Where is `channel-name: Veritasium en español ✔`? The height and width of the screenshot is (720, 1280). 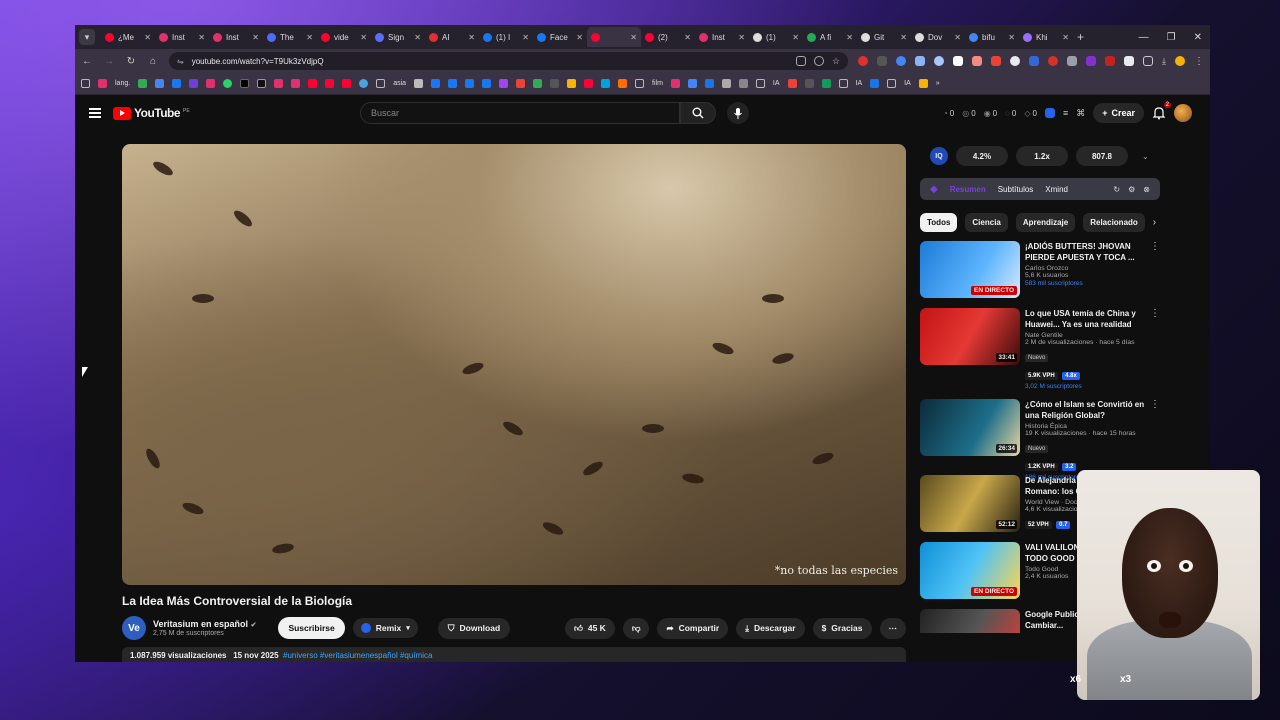 channel-name: Veritasium en español ✔ is located at coordinates (204, 624).